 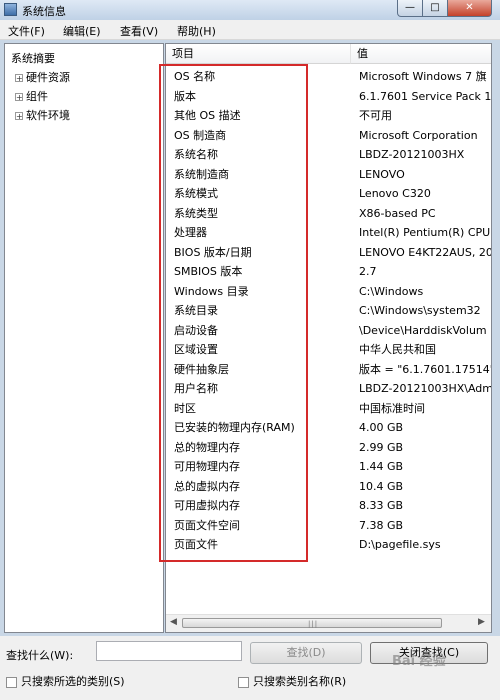 What do you see at coordinates (44, 11) in the screenshot?
I see `window-title: 系统信息` at bounding box center [44, 11].